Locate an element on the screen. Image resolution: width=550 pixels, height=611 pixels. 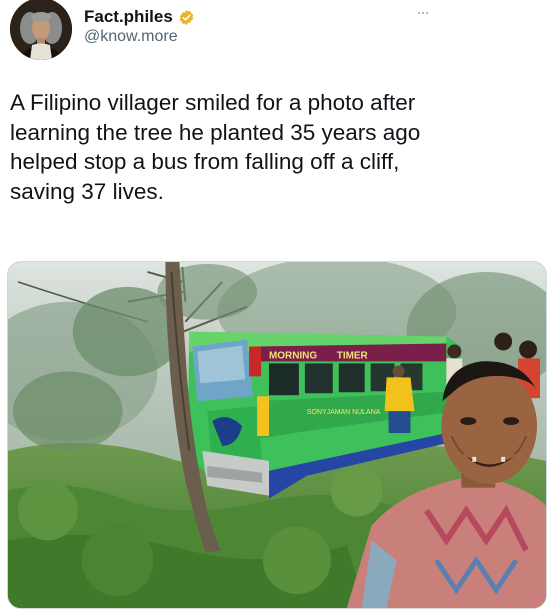
portrait-avatar-icon is located at coordinates (41, 30).